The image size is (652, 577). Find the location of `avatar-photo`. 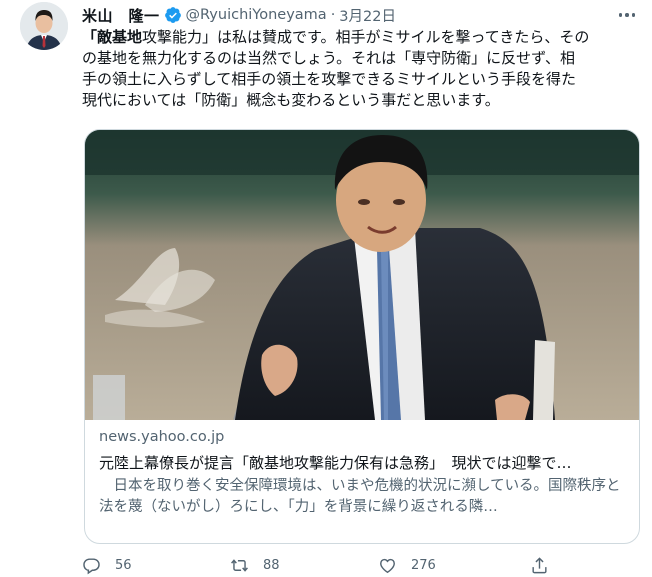

avatar-photo is located at coordinates (44, 26).